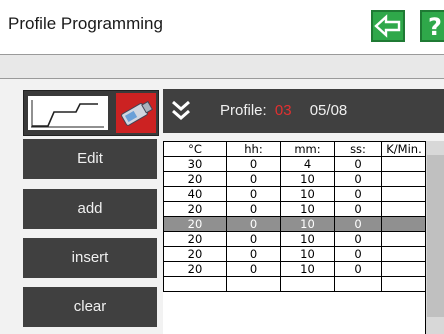 The height and width of the screenshot is (334, 444). What do you see at coordinates (90, 159) in the screenshot?
I see `edit-button: Edit` at bounding box center [90, 159].